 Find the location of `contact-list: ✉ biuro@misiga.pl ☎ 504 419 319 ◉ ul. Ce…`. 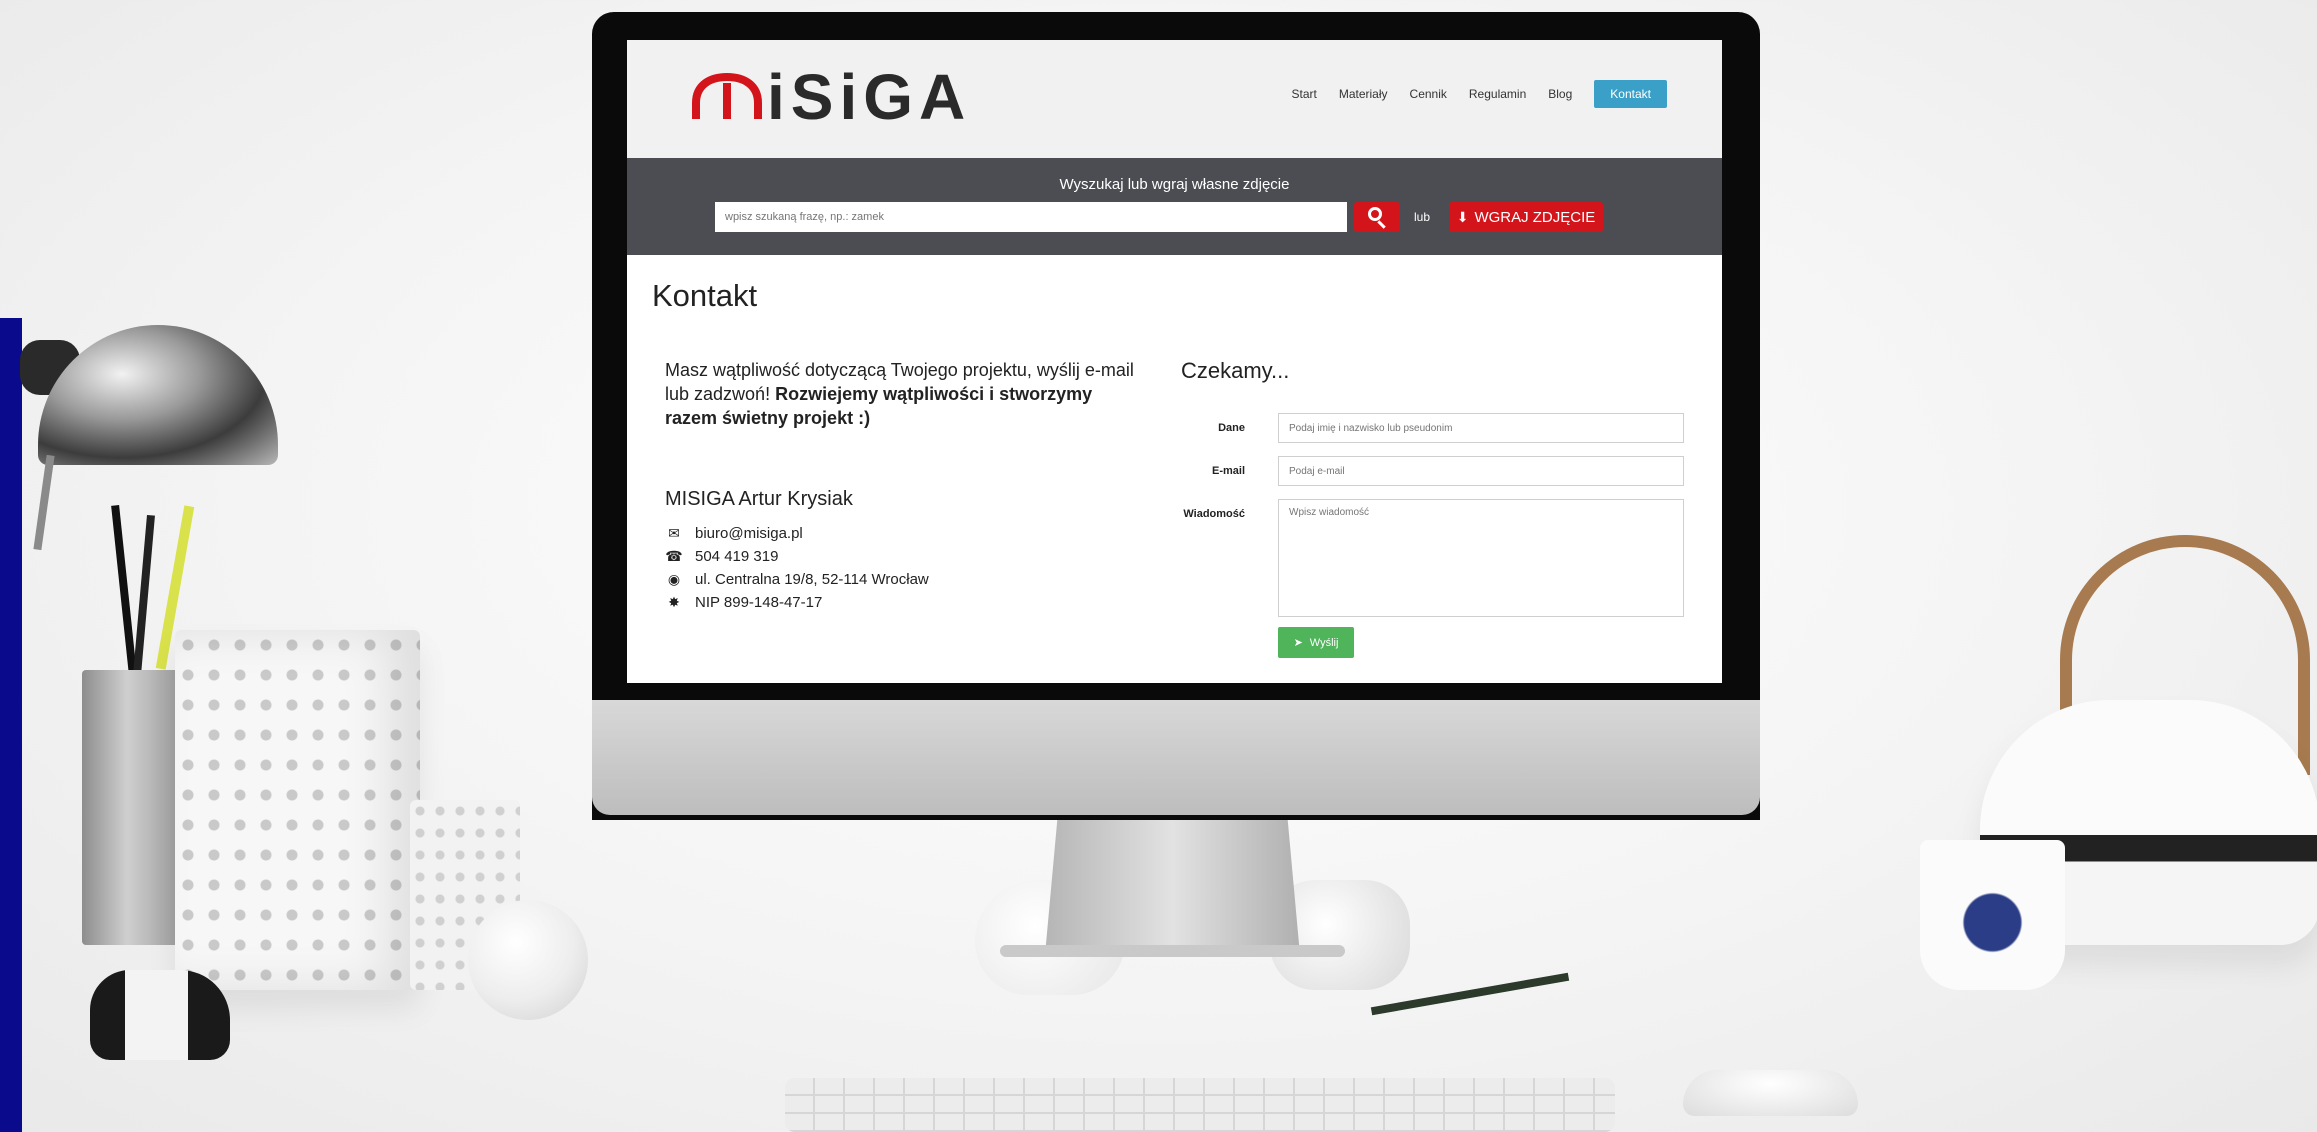

contact-list: ✉ biuro@misiga.pl ☎ 504 419 319 ◉ ul. Ce… is located at coordinates (797, 568).